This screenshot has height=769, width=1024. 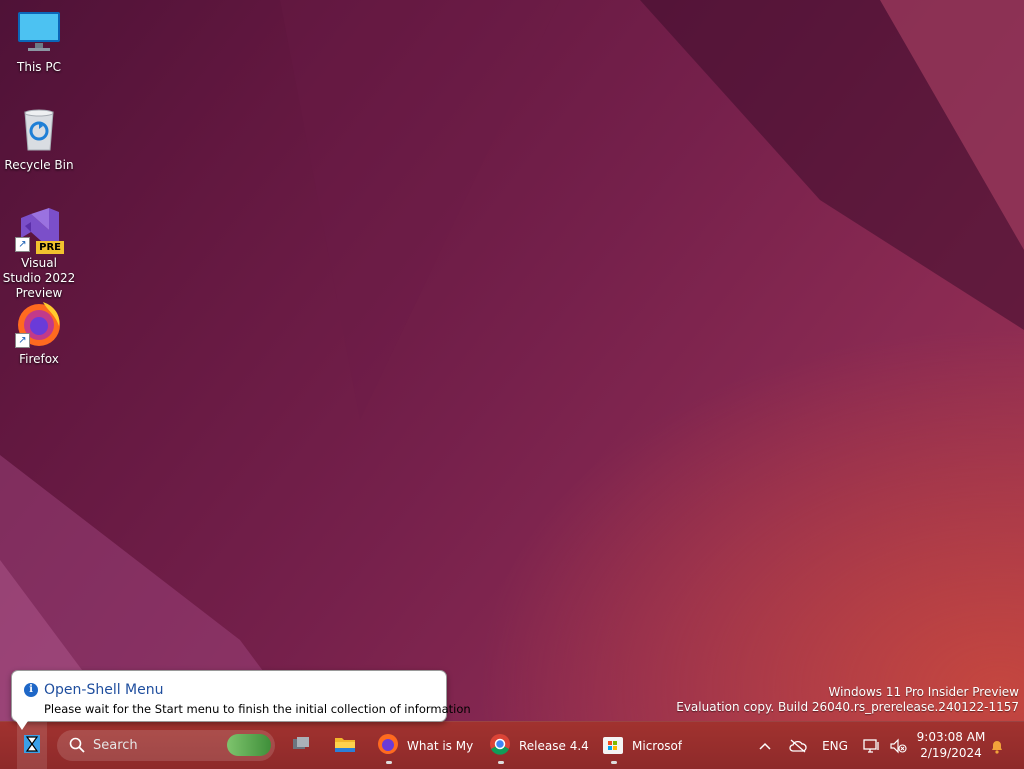 I want to click on taskbar-app-chrome: Release 4.4., so click(x=539, y=745).